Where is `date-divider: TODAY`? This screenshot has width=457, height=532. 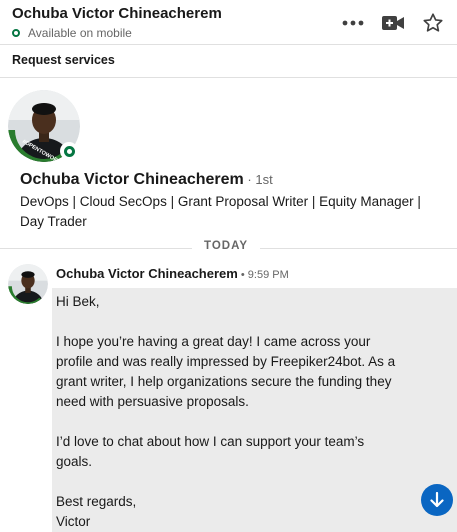
date-divider: TODAY is located at coordinates (228, 248).